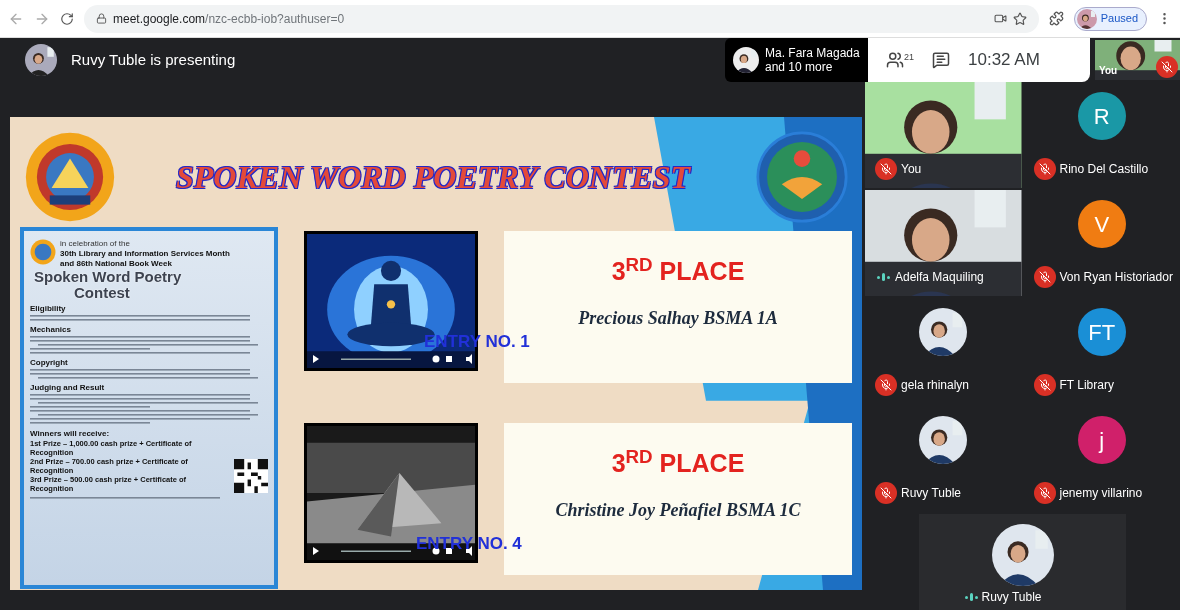  Describe the element at coordinates (935, 385) in the screenshot. I see `participant-name: gela rhinalyn` at that location.